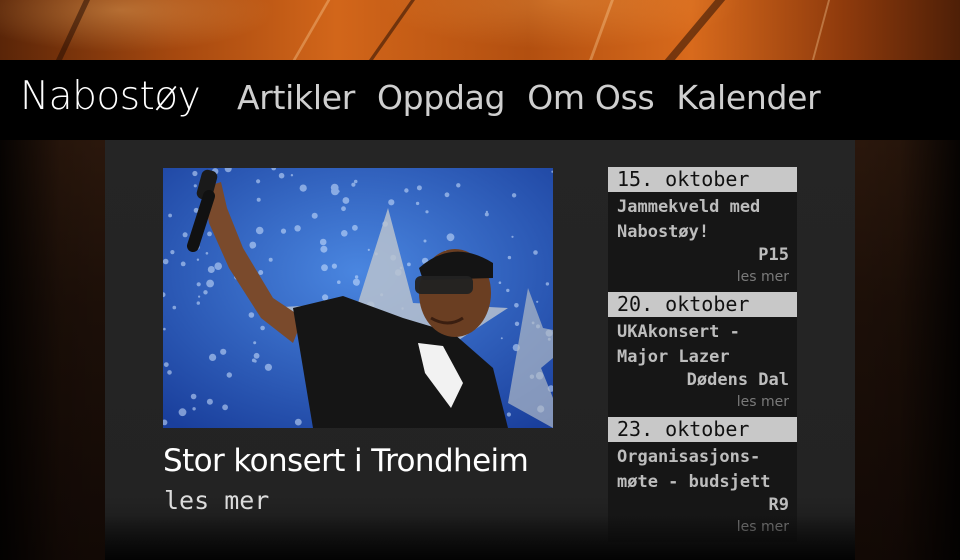  I want to click on event-title: UKAkonsert - Major Lazer, so click(678, 344).